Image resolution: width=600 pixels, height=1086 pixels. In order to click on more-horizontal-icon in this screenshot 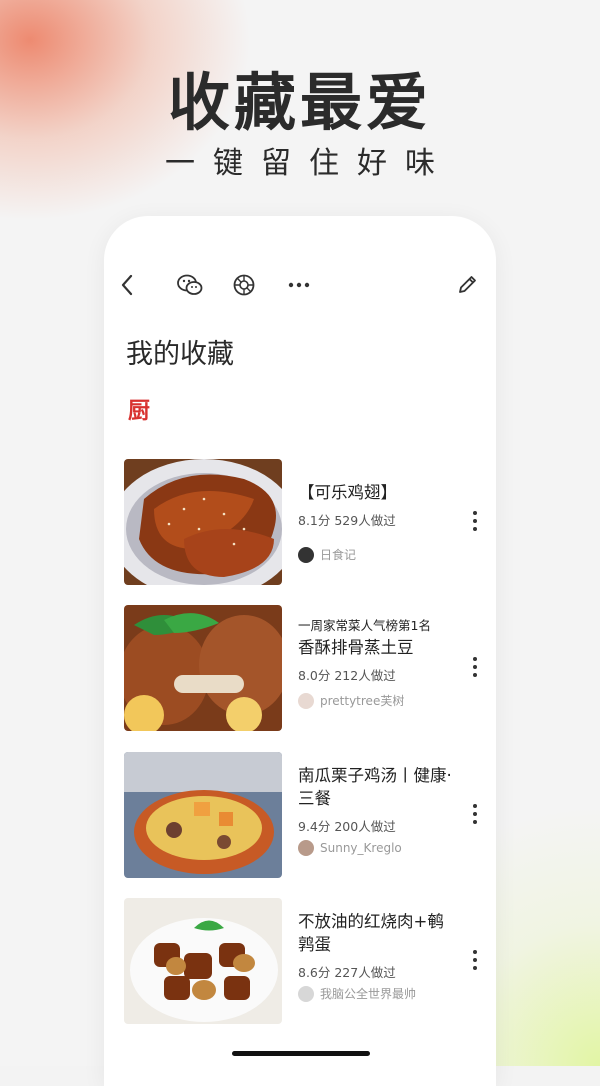, I will do `click(299, 285)`.